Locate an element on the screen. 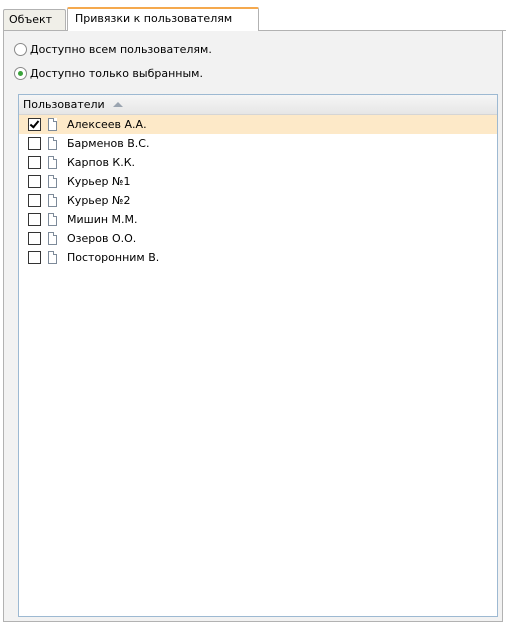  users-column-header: Пользователи is located at coordinates (258, 105).